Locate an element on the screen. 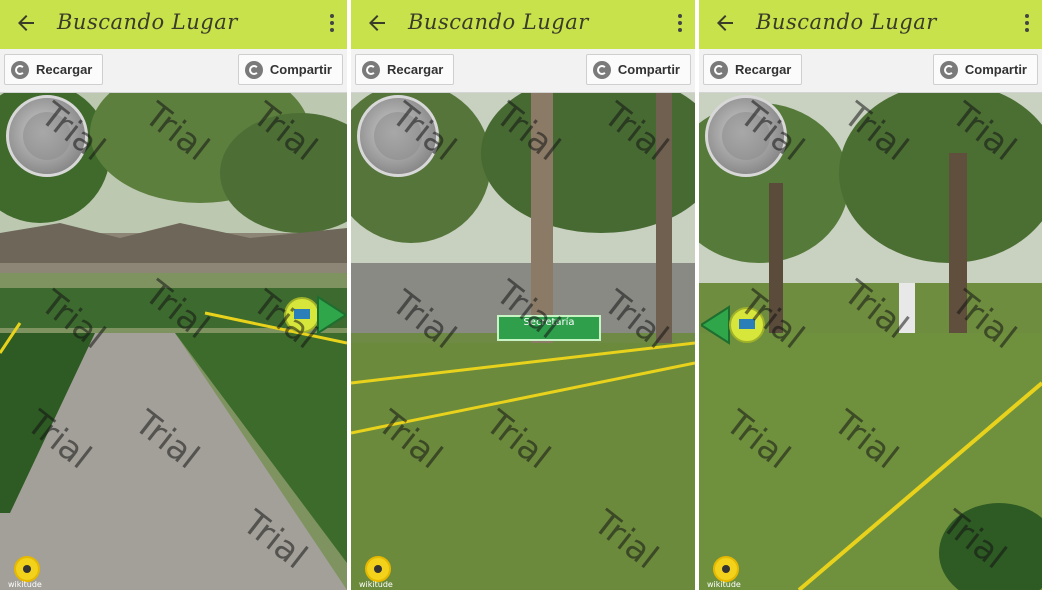  poi-label: Secretaría is located at coordinates (549, 322).